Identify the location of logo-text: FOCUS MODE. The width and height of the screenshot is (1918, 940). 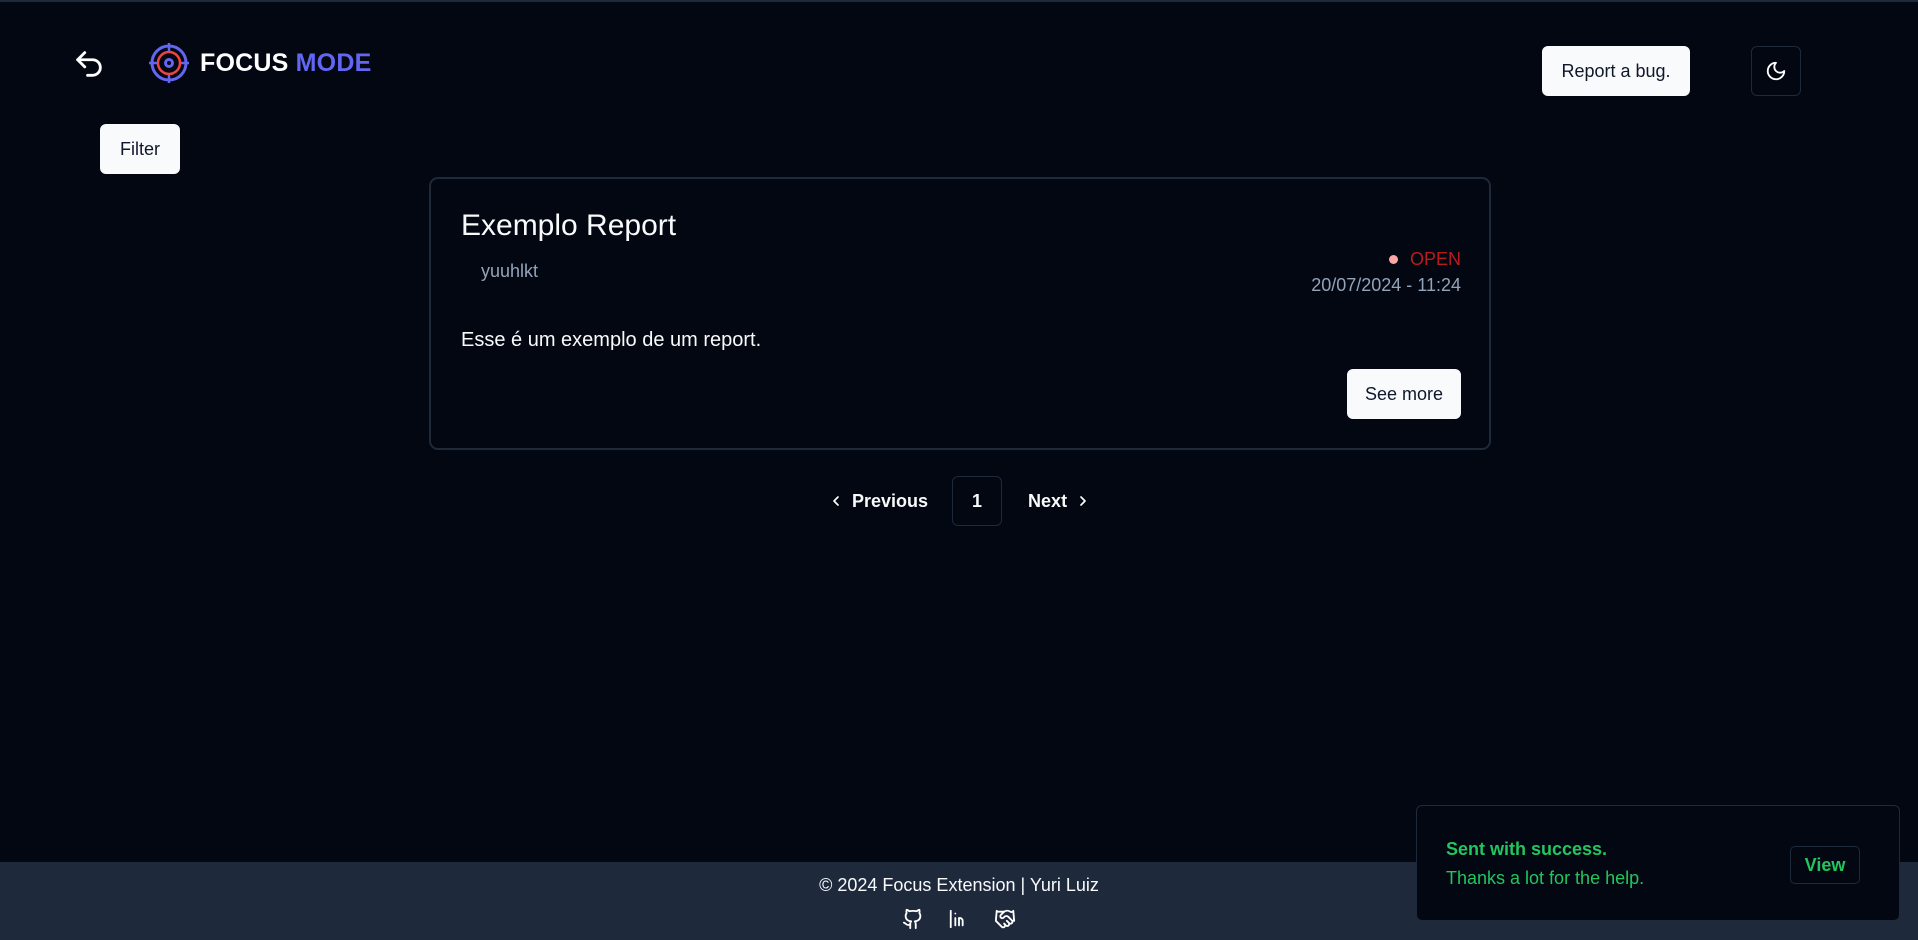
(285, 63).